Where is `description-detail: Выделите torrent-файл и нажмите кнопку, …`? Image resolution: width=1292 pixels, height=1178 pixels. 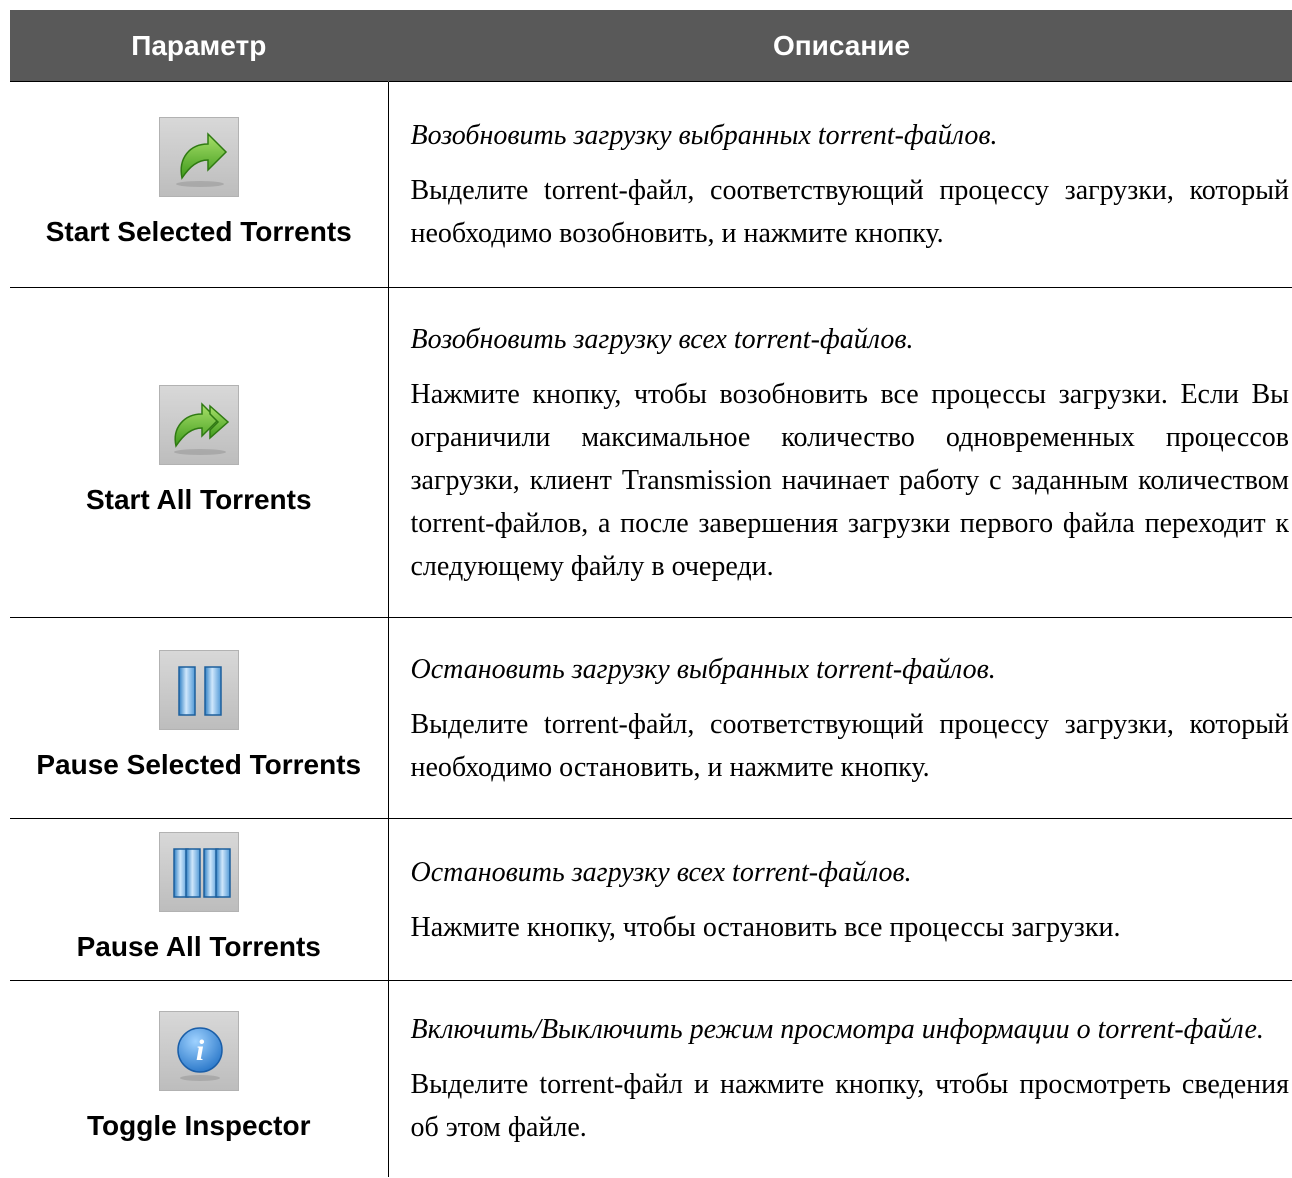 description-detail: Выделите torrent-файл и нажмите кнопку, … is located at coordinates (850, 1106).